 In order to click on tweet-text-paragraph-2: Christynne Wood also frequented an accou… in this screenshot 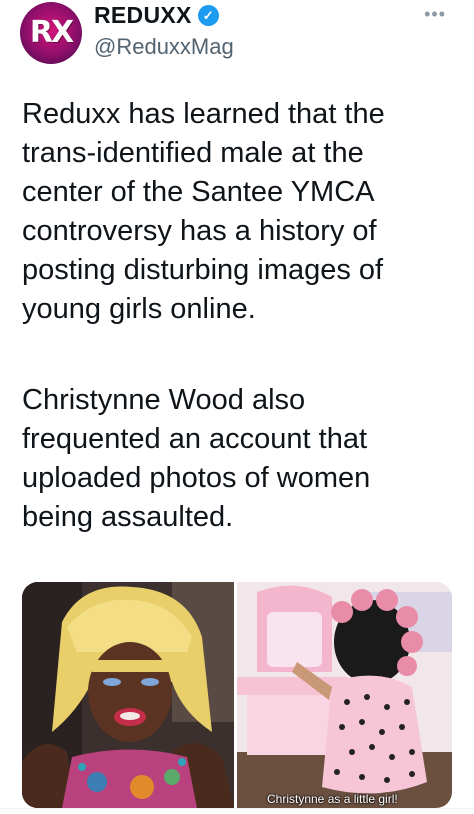, I will do `click(196, 458)`.